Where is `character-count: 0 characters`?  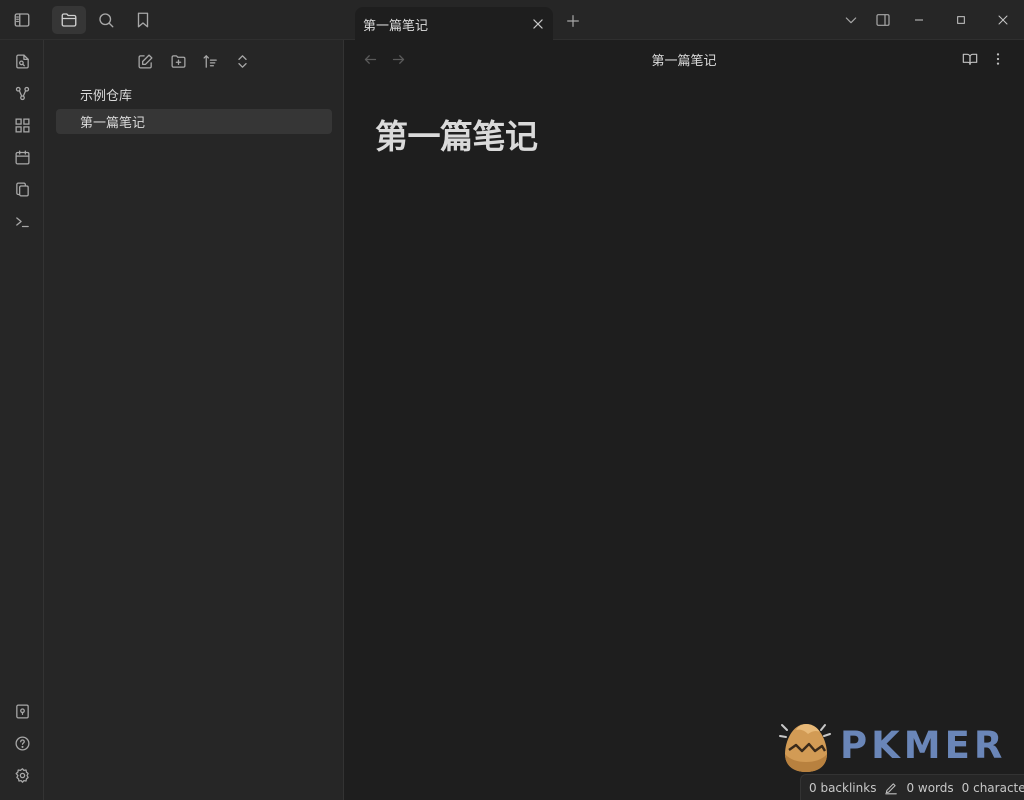
character-count: 0 characters is located at coordinates (992, 787).